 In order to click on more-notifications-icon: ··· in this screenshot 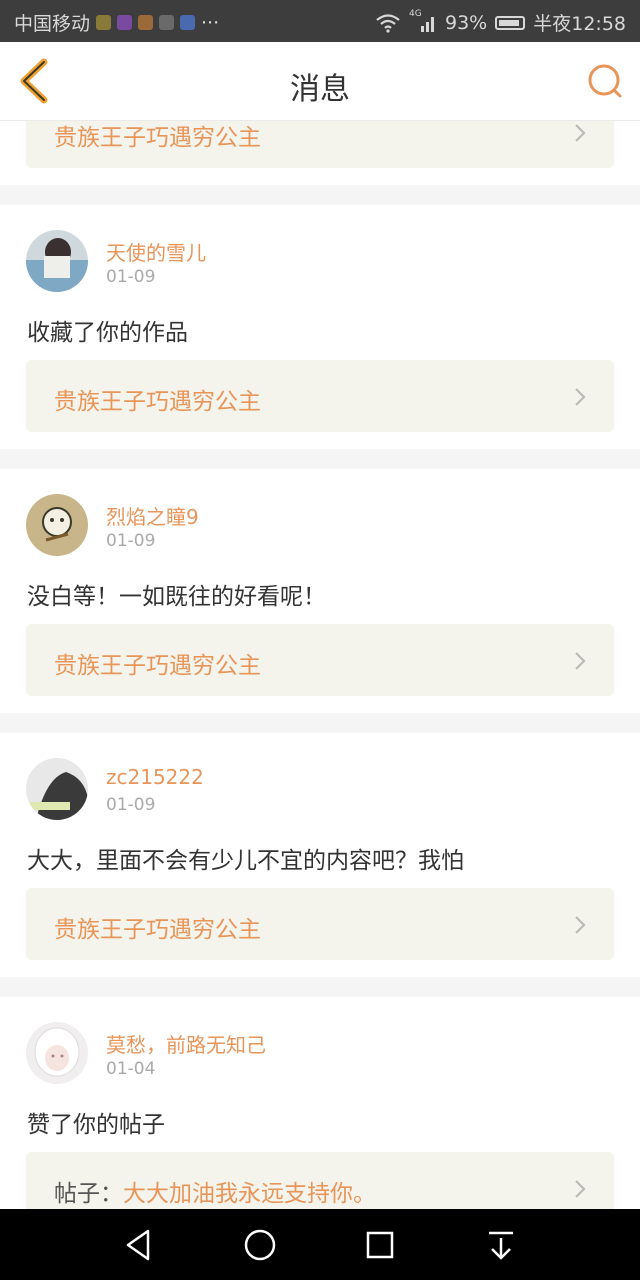, I will do `click(210, 22)`.